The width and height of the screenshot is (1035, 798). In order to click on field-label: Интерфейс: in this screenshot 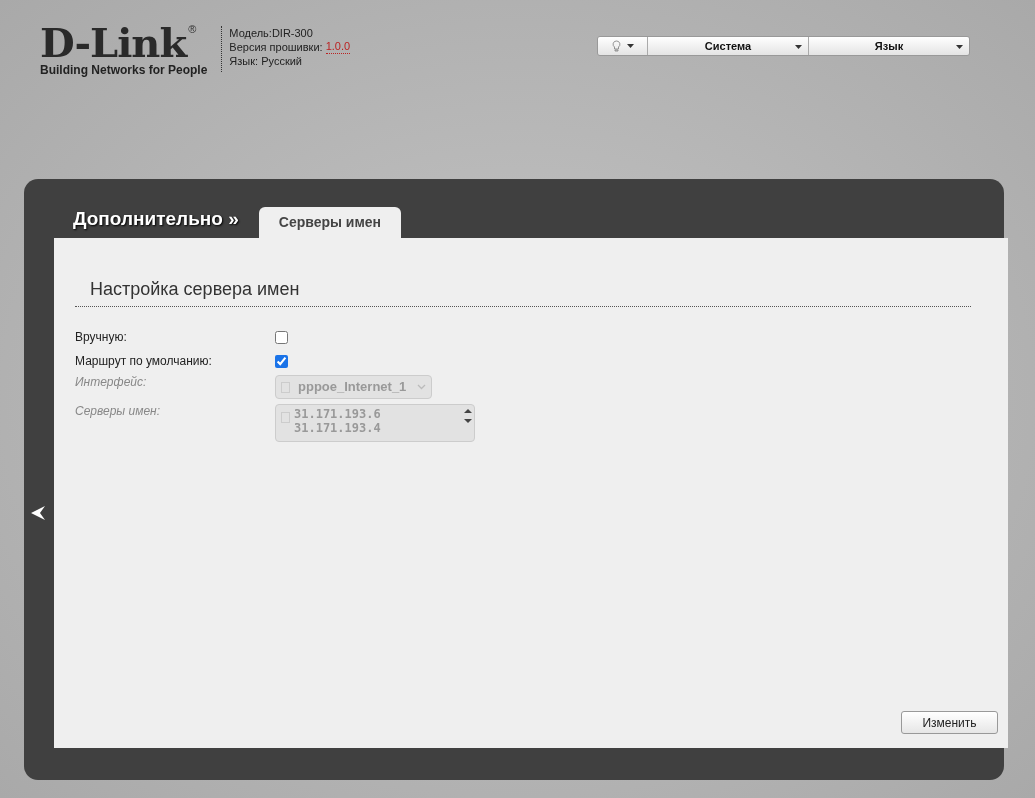, I will do `click(111, 382)`.